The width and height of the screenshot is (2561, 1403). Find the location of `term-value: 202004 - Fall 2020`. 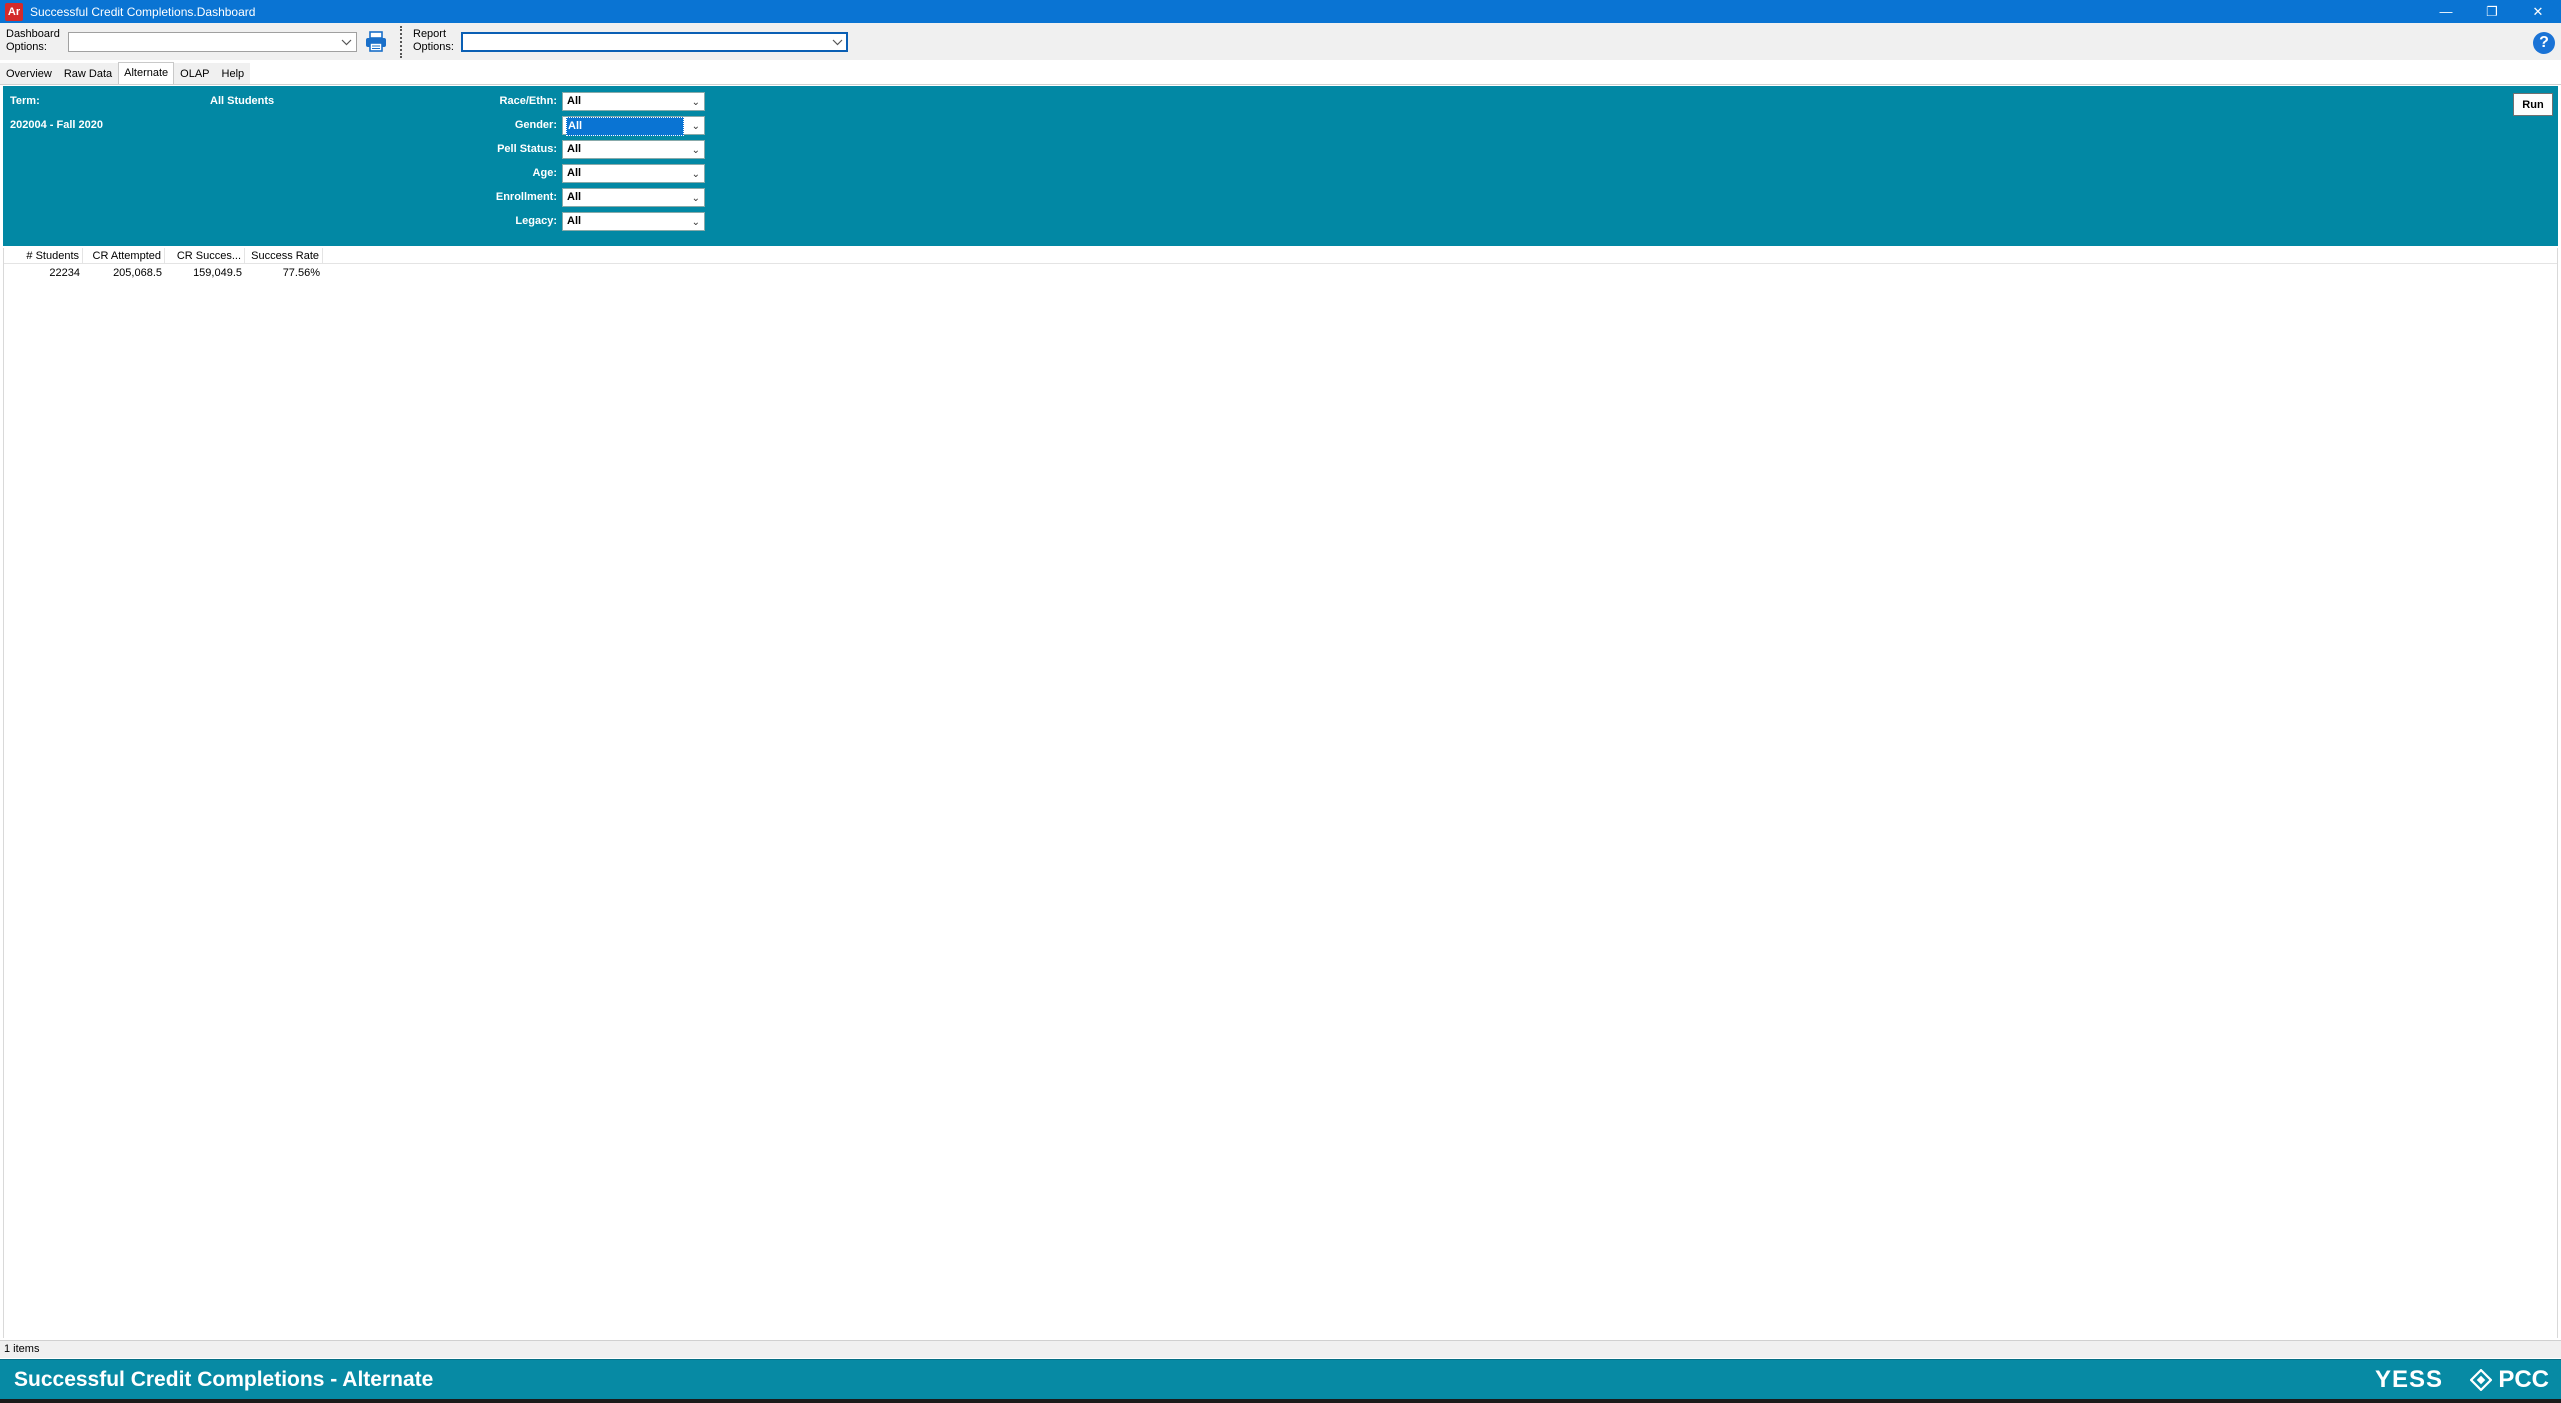

term-value: 202004 - Fall 2020 is located at coordinates (56, 125).